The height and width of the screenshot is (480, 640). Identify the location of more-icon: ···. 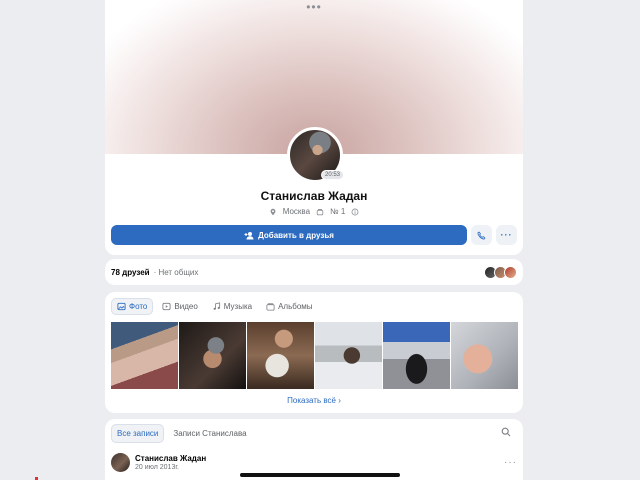
(506, 235).